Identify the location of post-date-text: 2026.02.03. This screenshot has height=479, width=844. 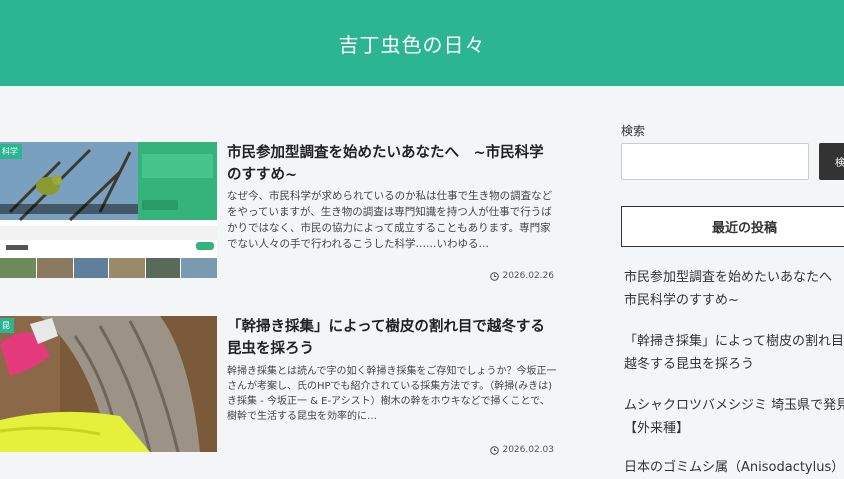
(528, 450).